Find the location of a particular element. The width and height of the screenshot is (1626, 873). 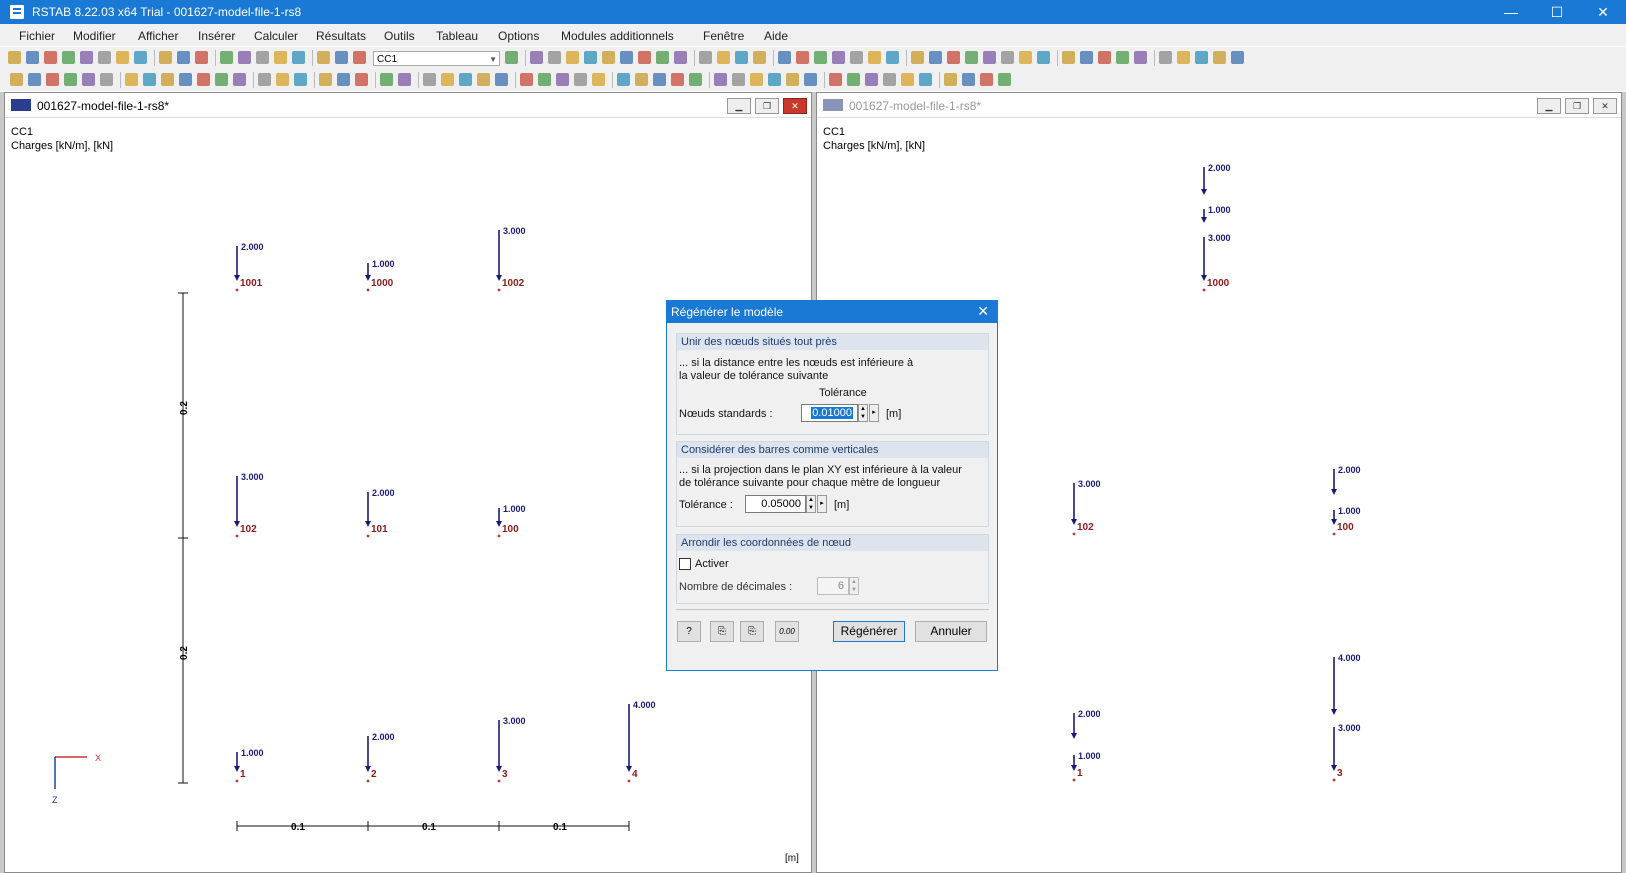

activate-rounding-checkbox is located at coordinates (685, 564).